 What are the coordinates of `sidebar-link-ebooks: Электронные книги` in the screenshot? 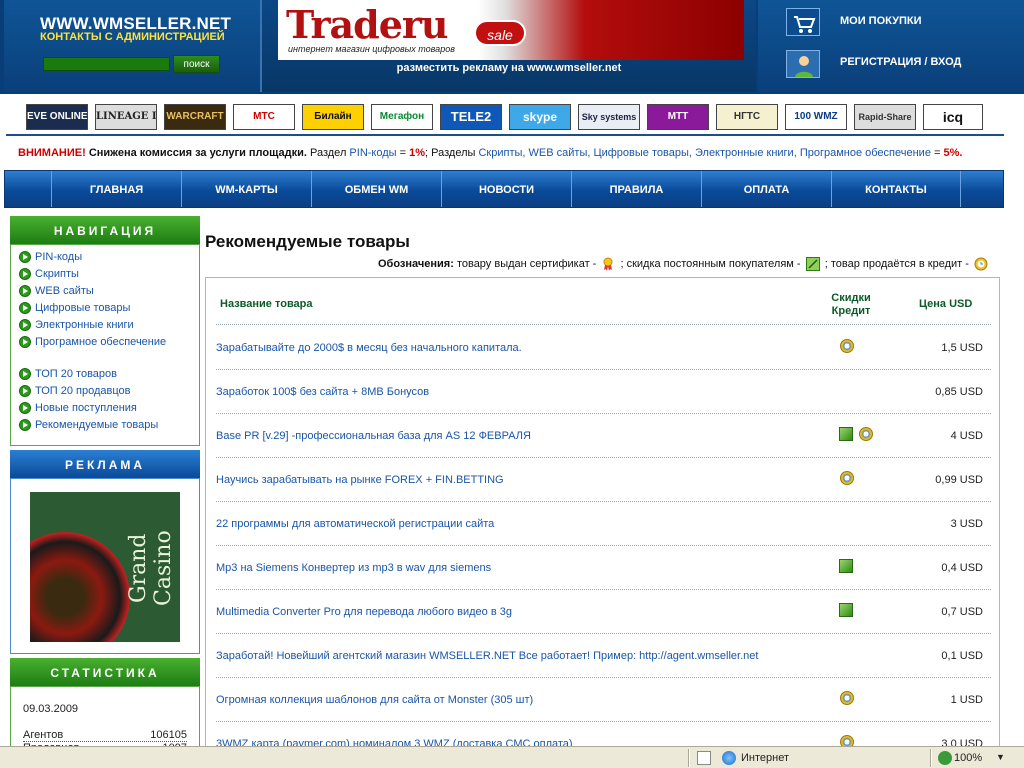 It's located at (76, 326).